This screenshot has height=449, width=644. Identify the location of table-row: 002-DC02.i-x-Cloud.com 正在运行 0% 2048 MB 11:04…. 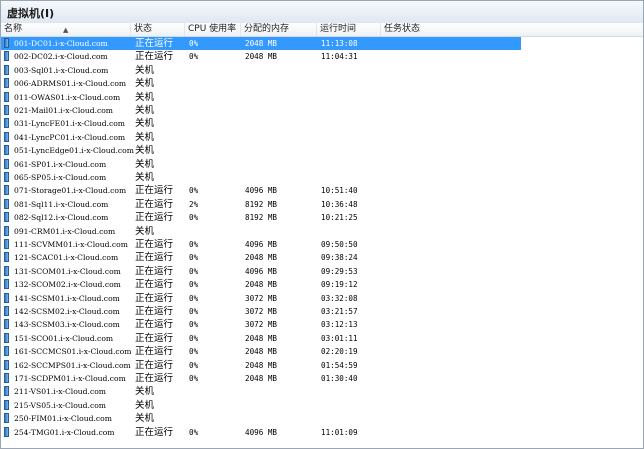
(261, 56).